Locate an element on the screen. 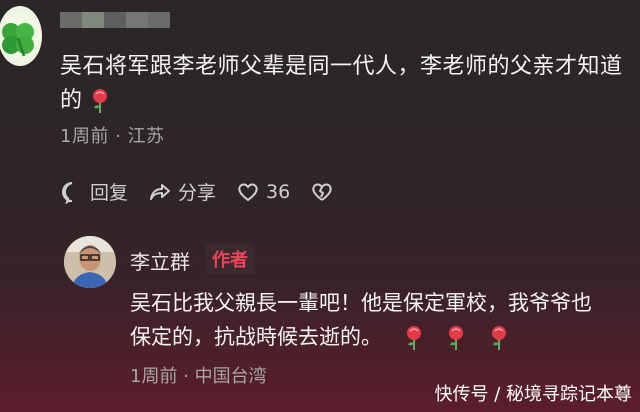 The width and height of the screenshot is (640, 412). comment-line-1: 吴石将军跟李老师父辈是同一代人，李老师的父亲才知道 is located at coordinates (341, 66).